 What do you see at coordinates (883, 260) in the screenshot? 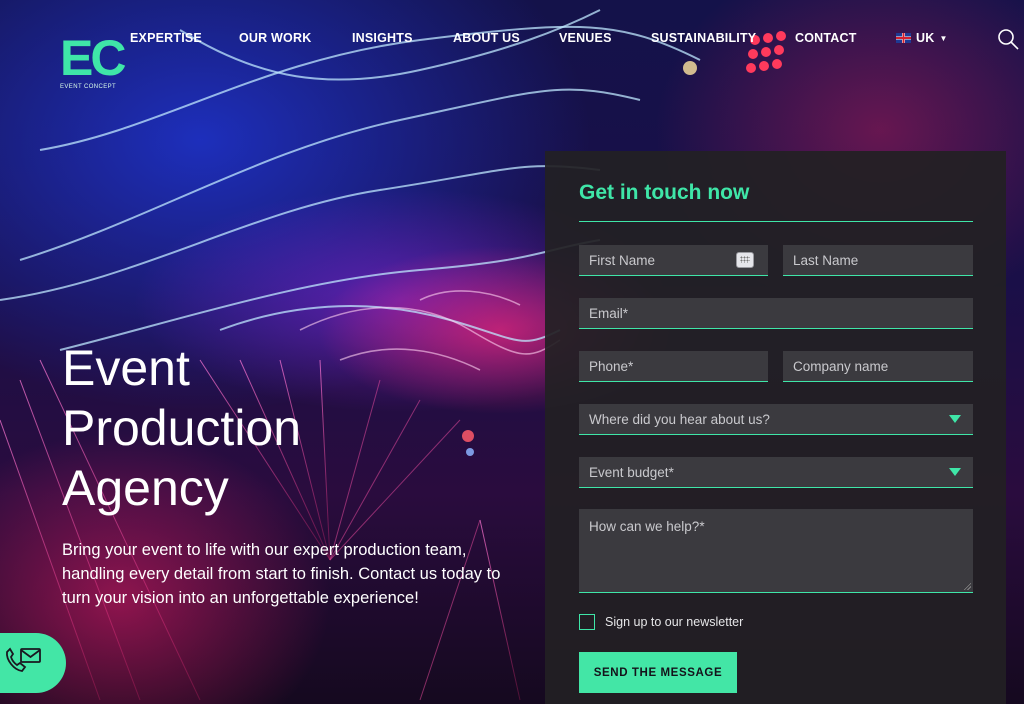
I see `last-name-input` at bounding box center [883, 260].